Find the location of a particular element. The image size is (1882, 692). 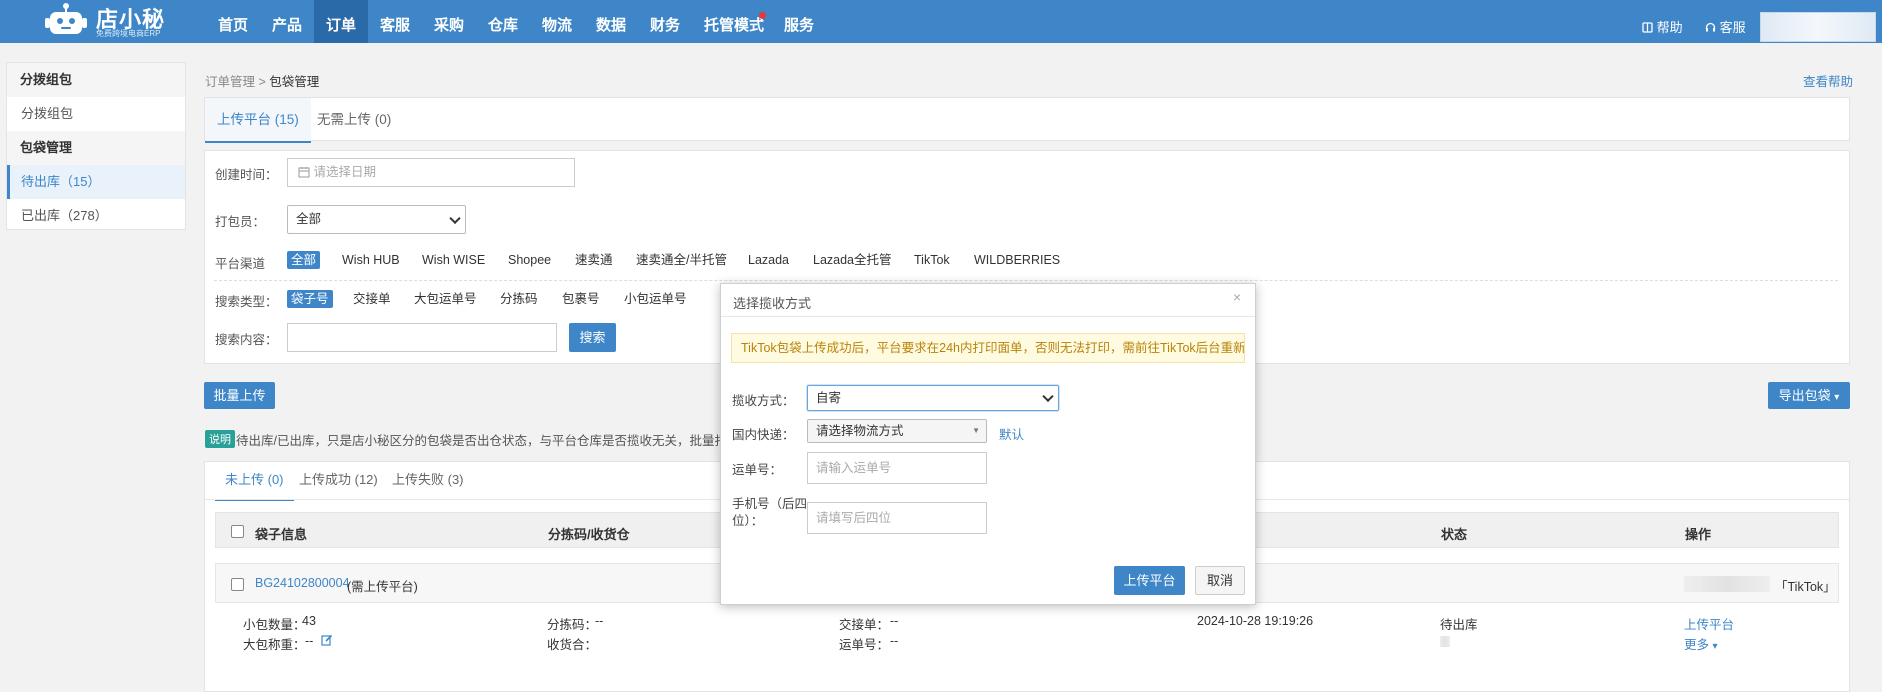

confirm-upload-button: 上传平台 is located at coordinates (1149, 580).